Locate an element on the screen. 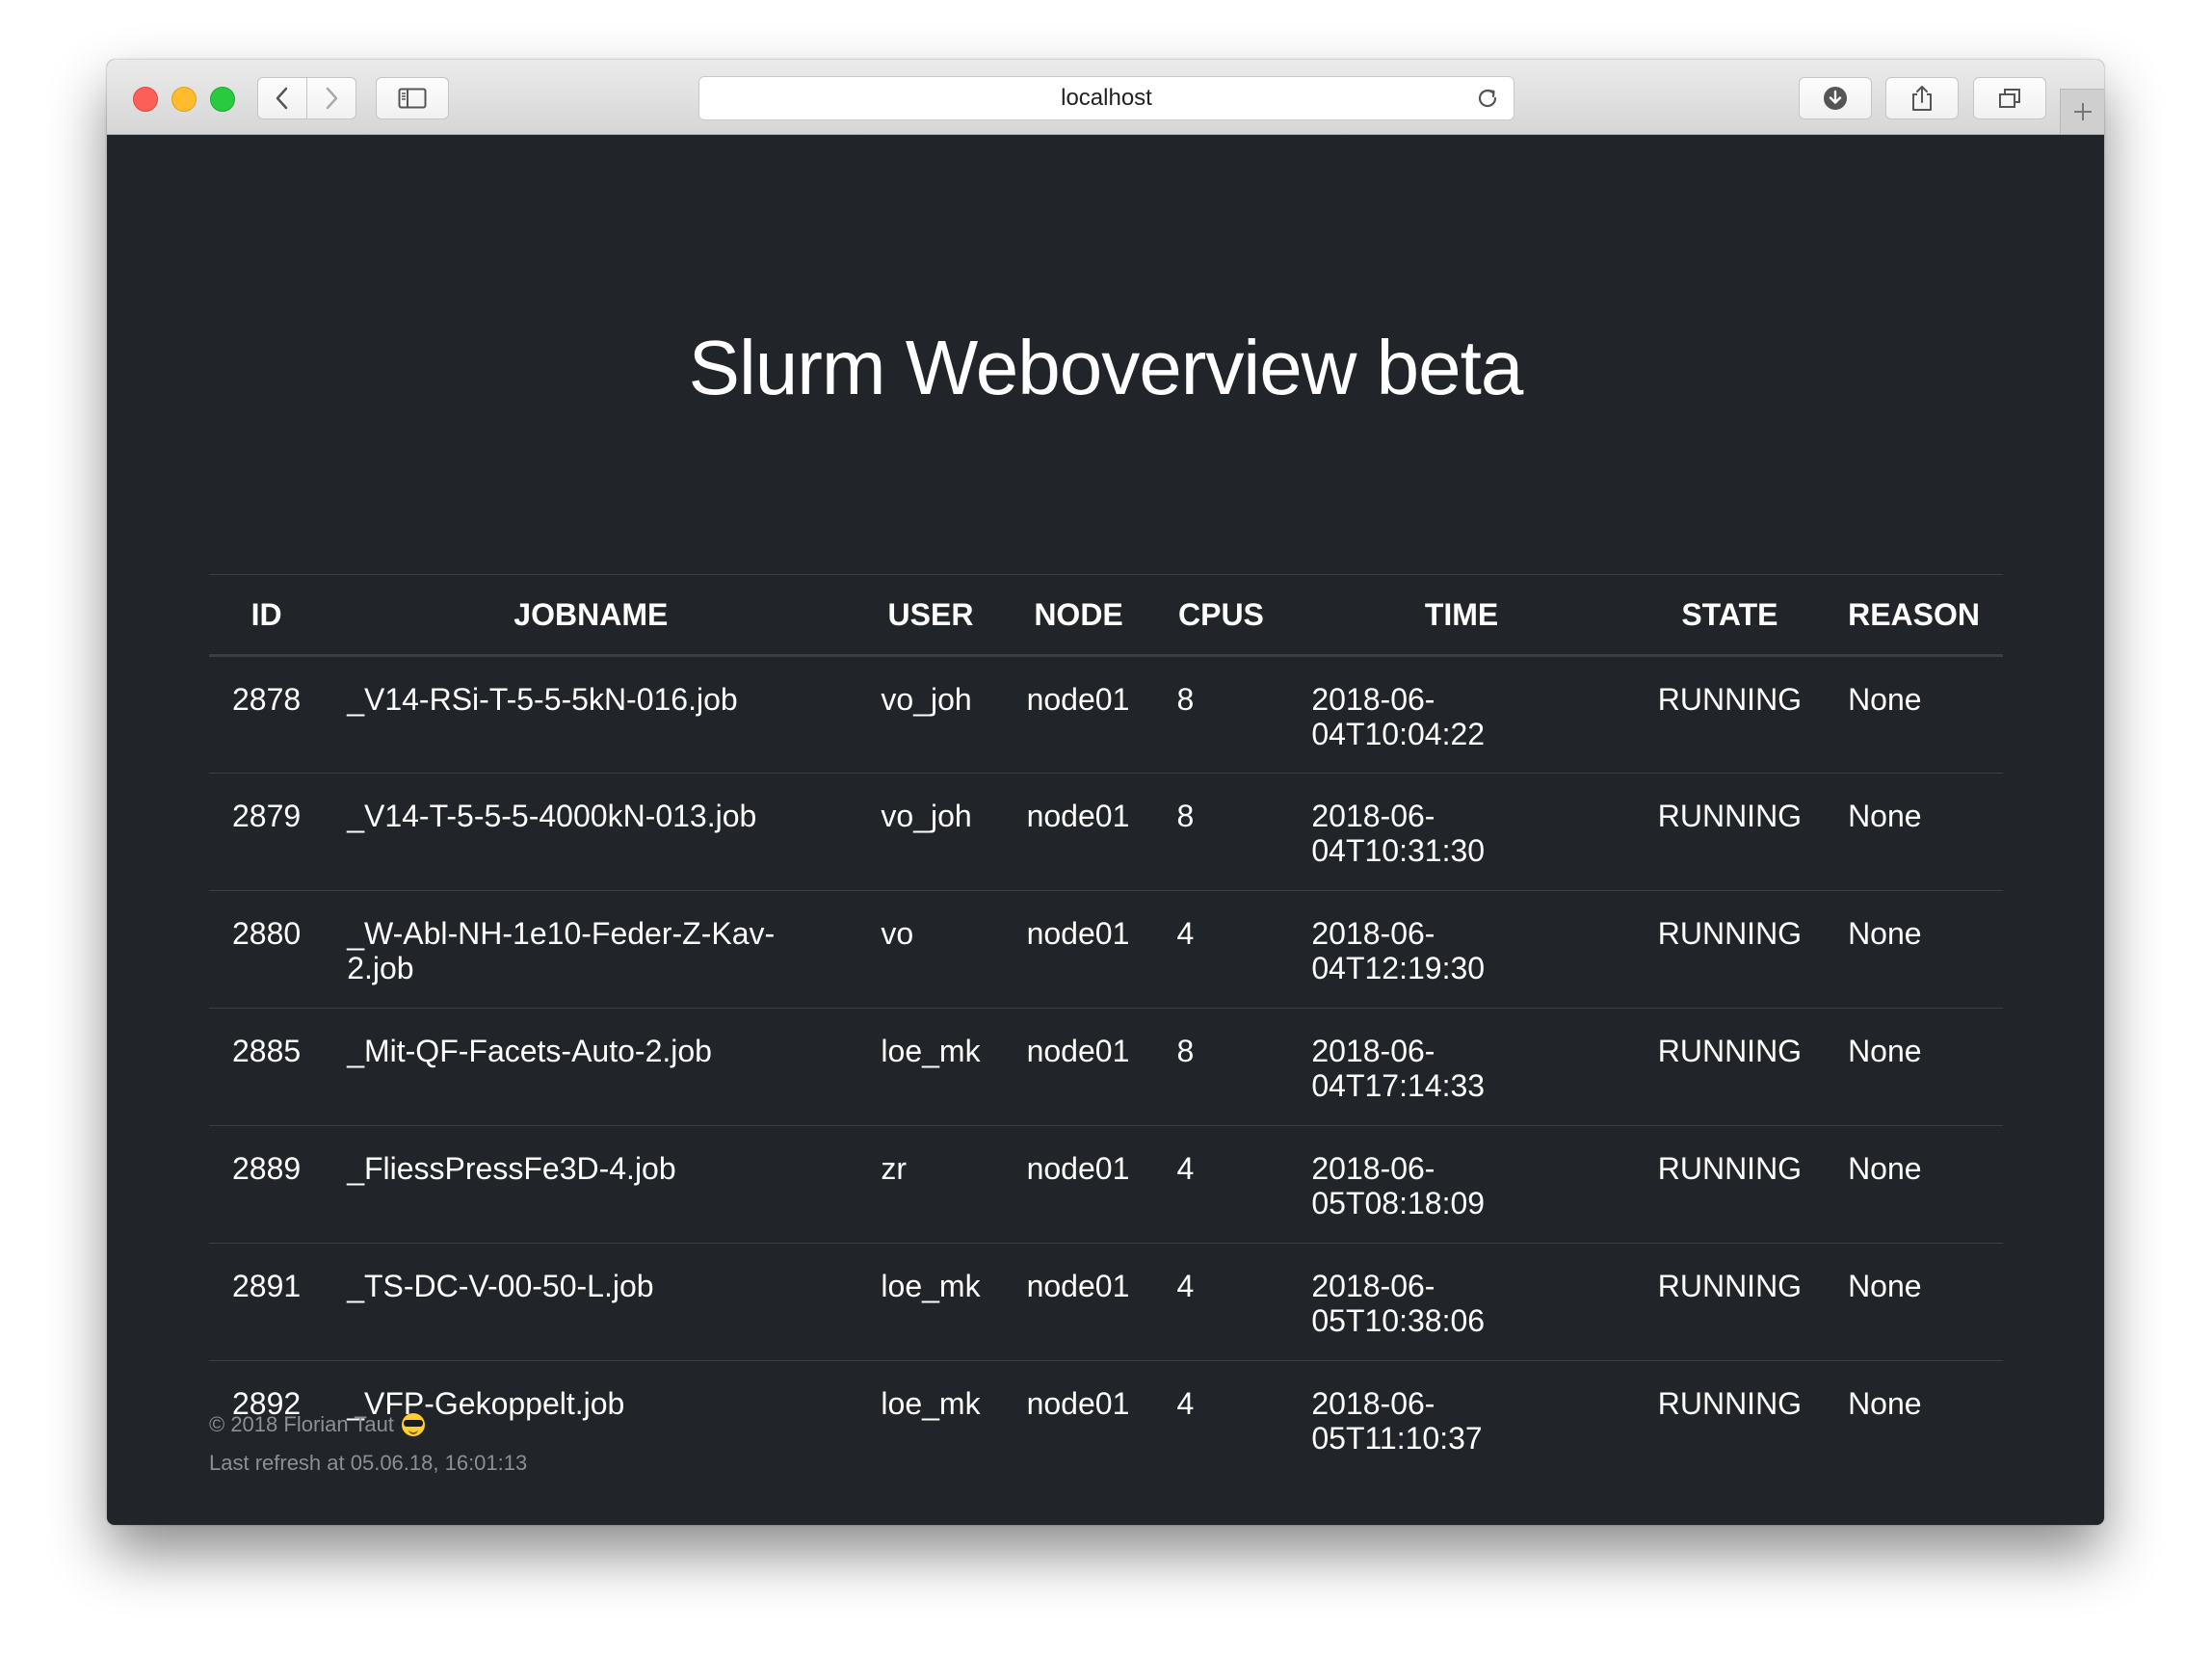 The width and height of the screenshot is (2212, 1680). page-title: Slurm Weboverview beta is located at coordinates (1106, 368).